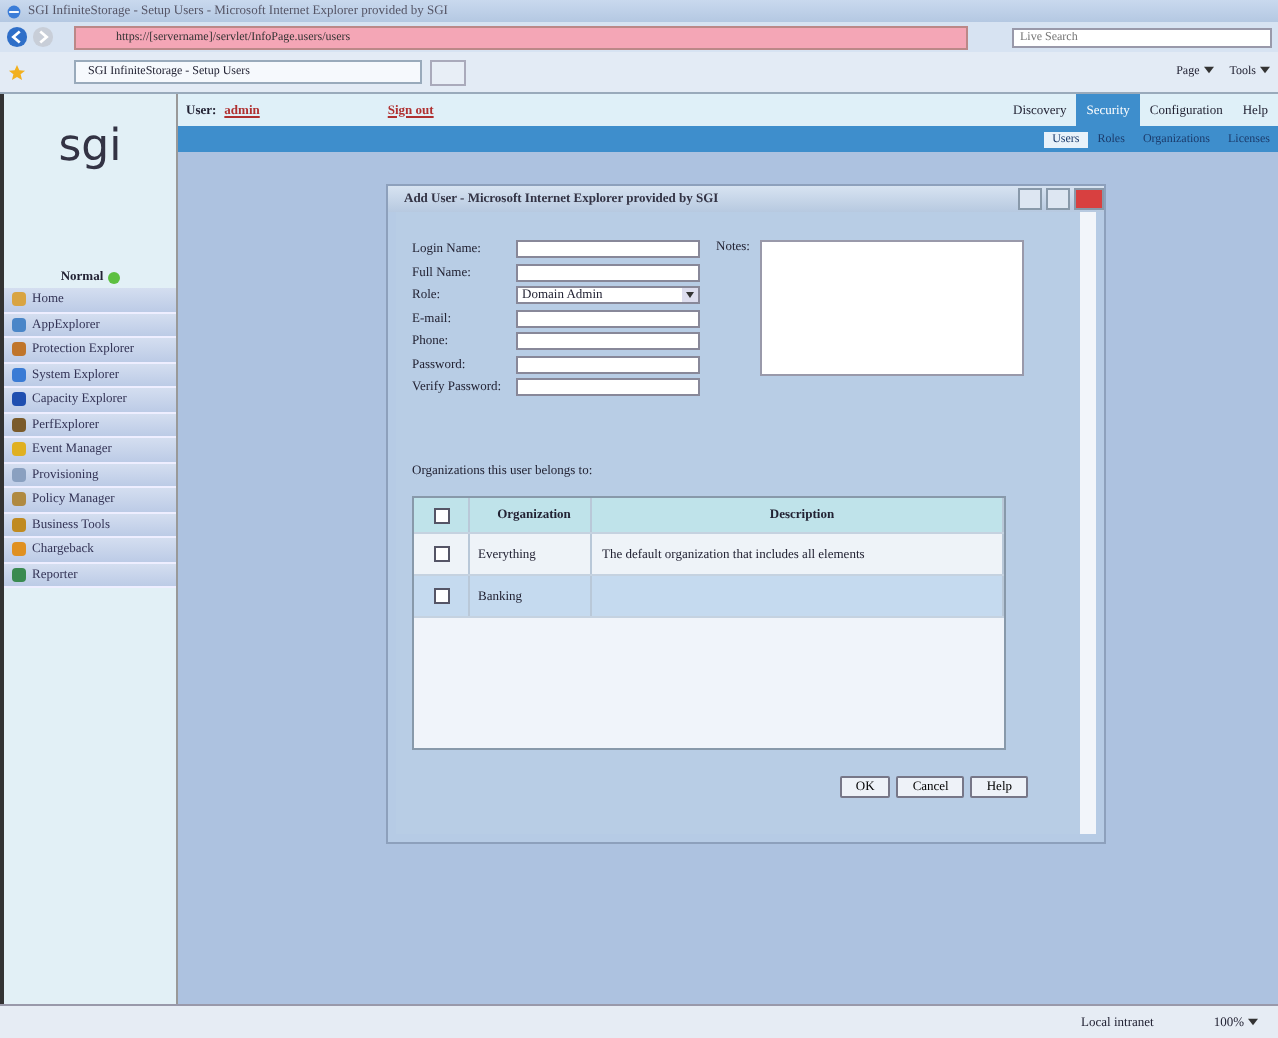  I want to click on notes-field, so click(892, 308).